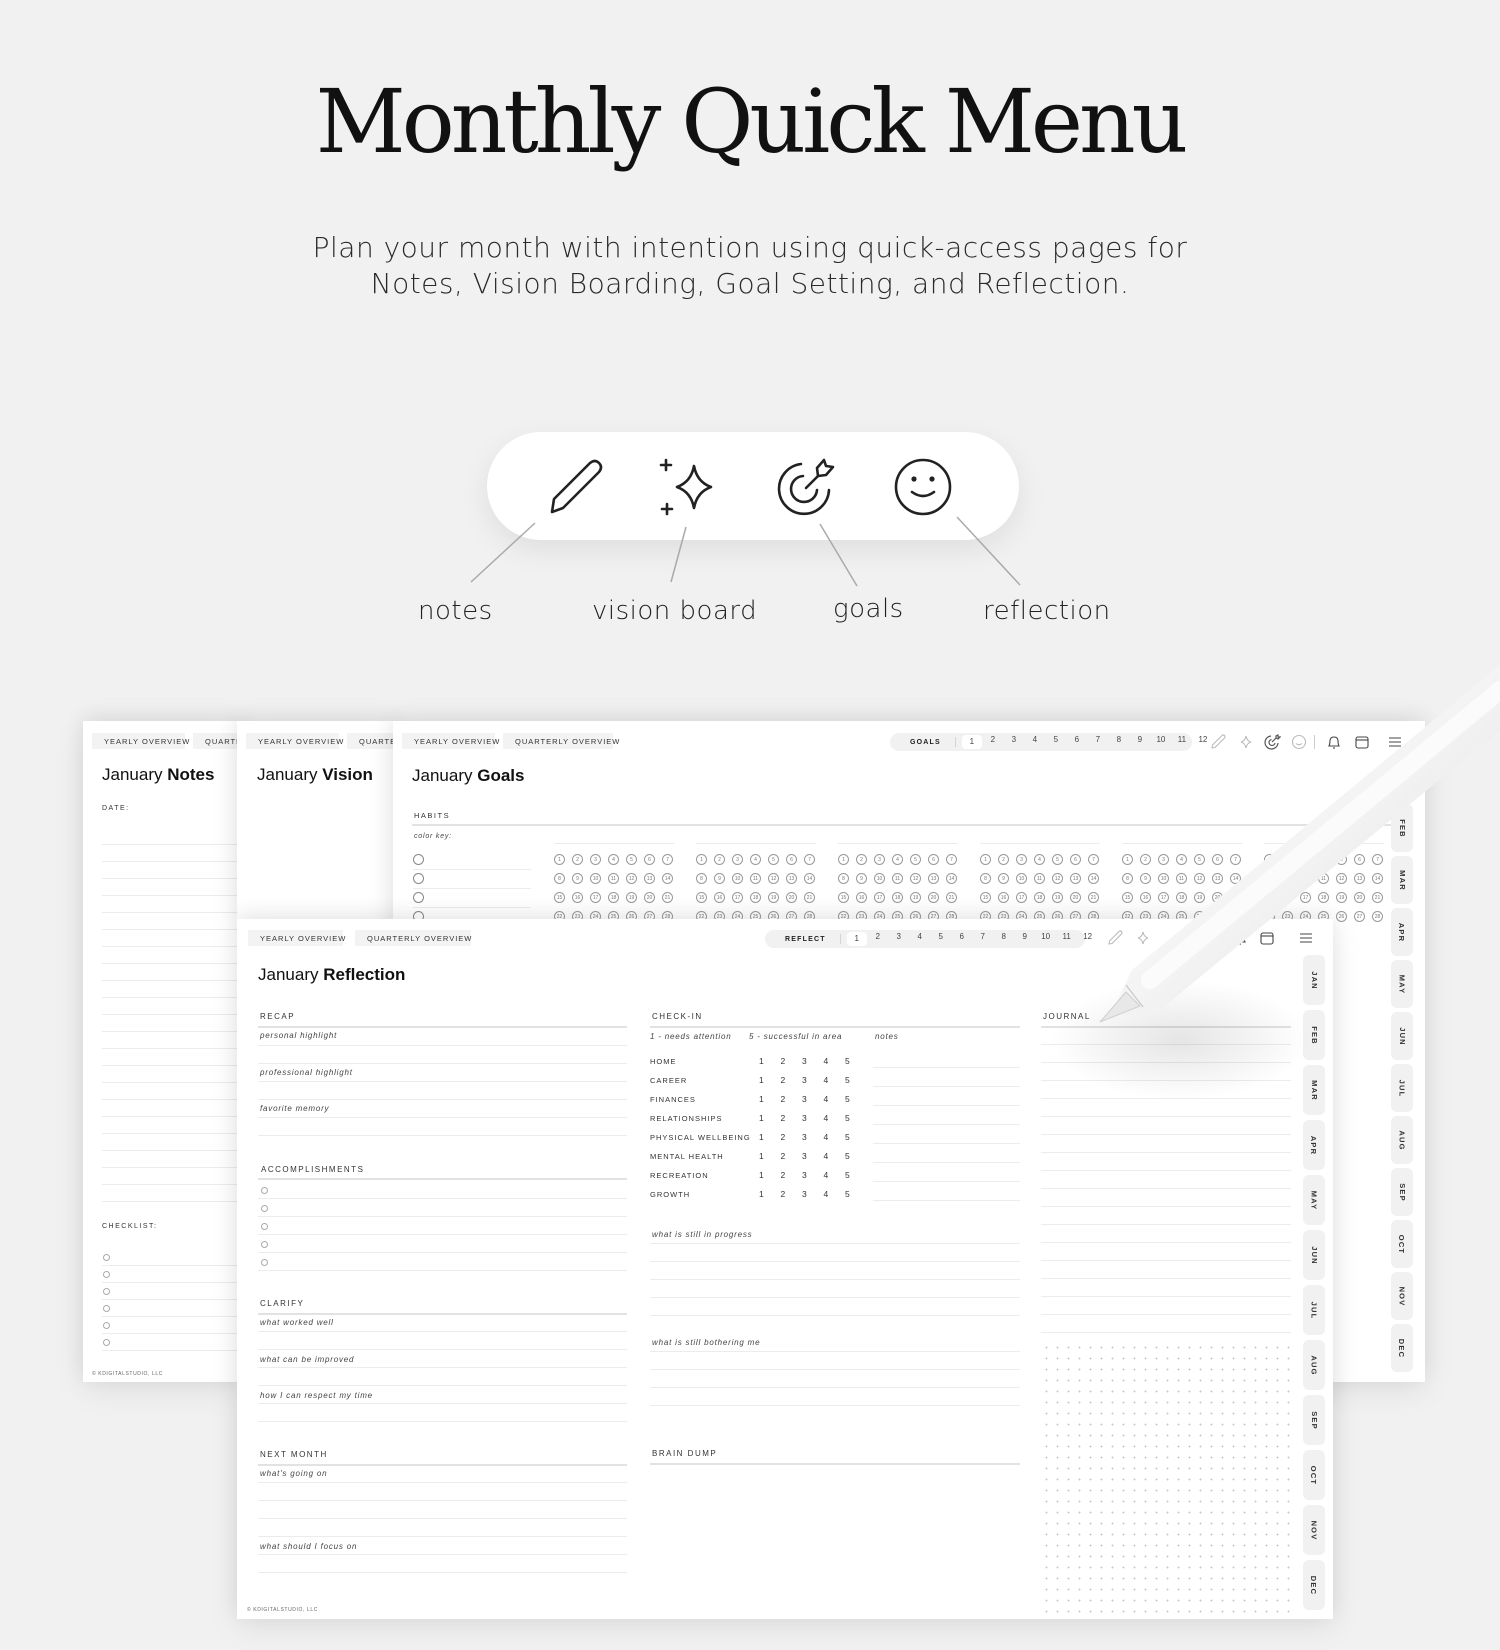 The height and width of the screenshot is (1650, 1500). Describe the element at coordinates (1269, 897) in the screenshot. I see `habit-day-15: 15` at that location.